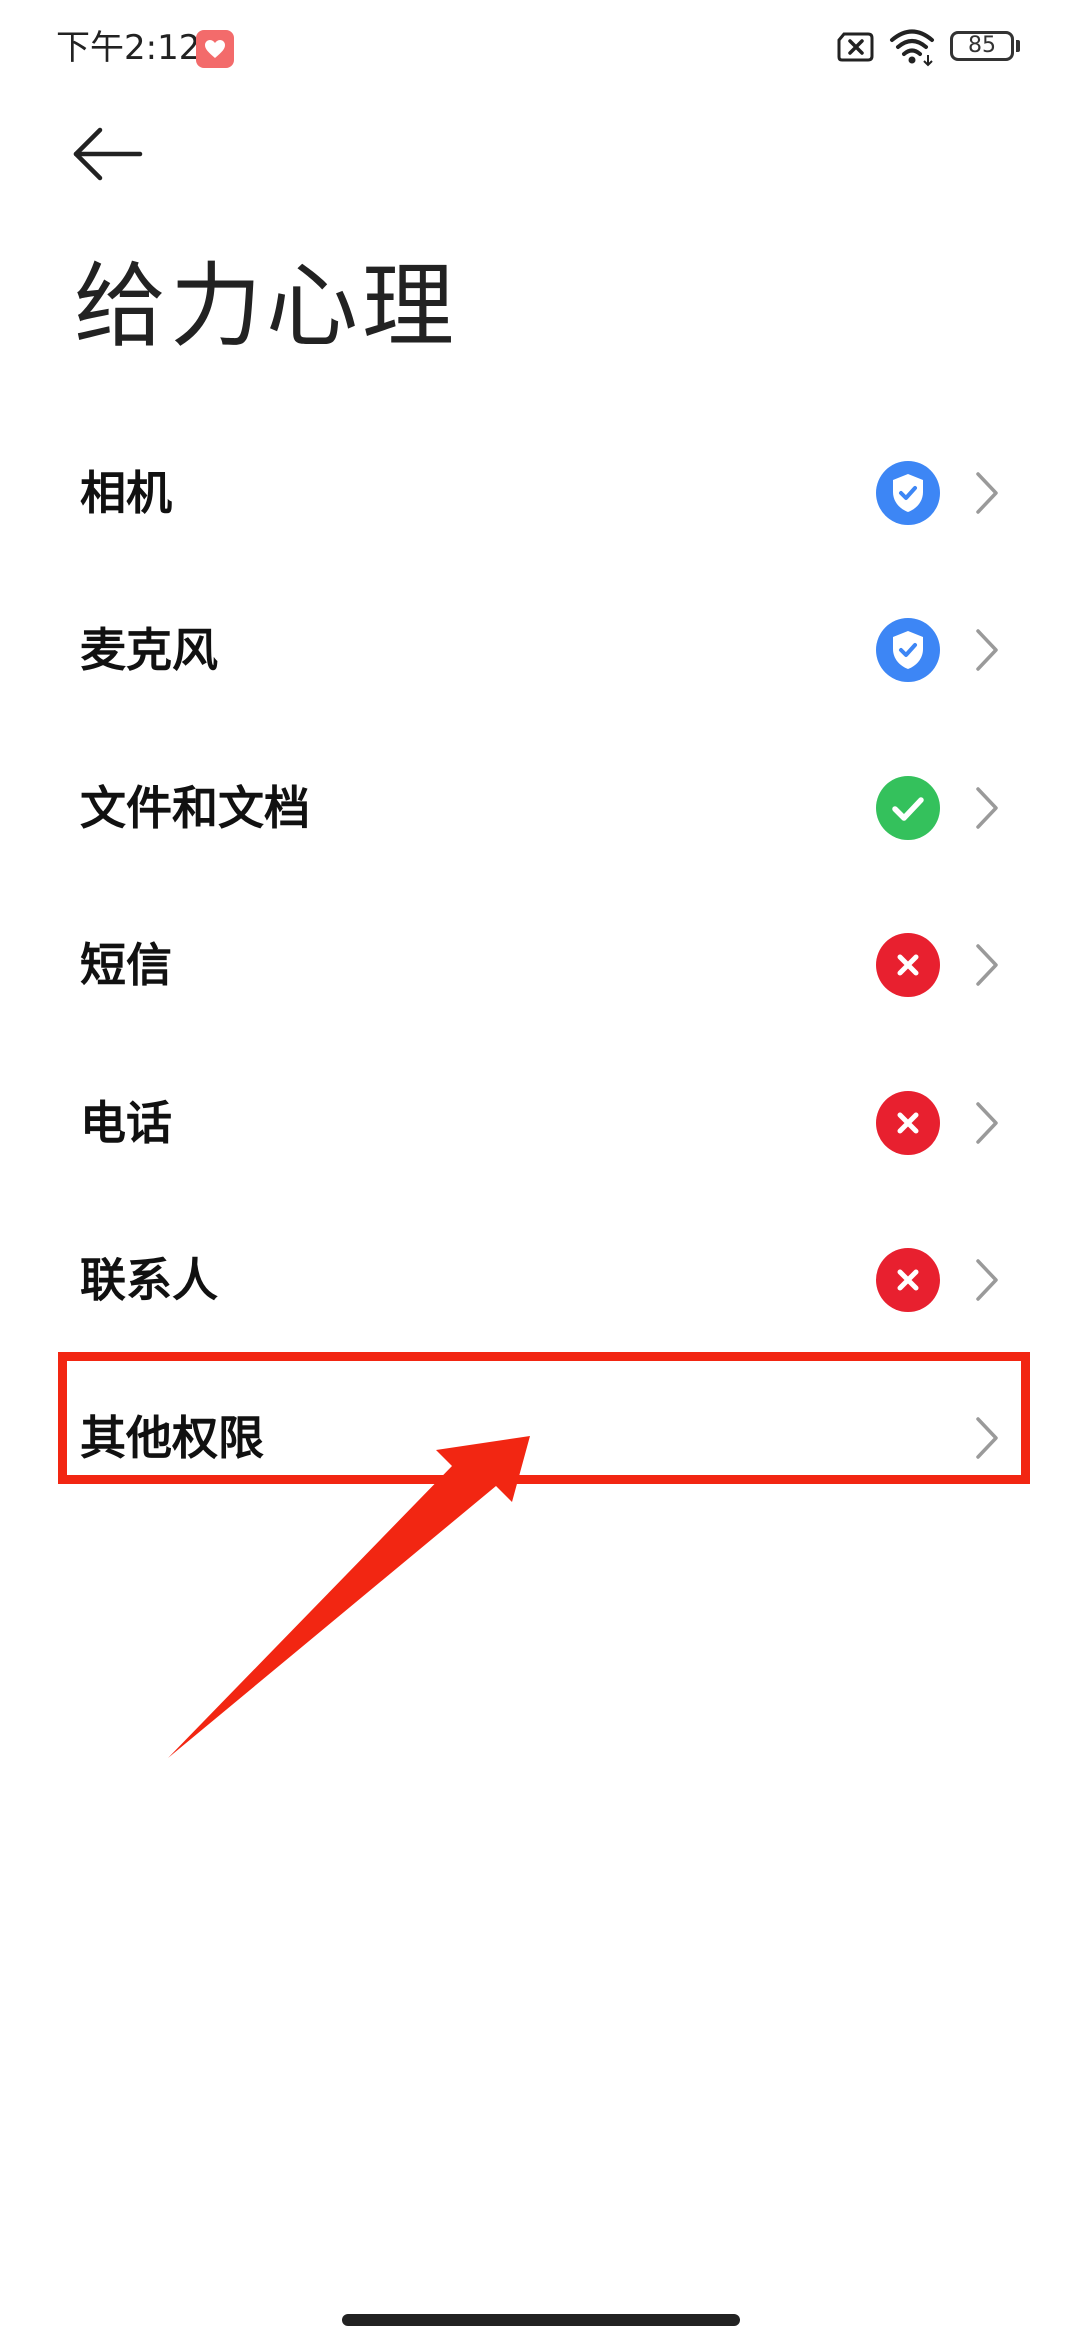 The height and width of the screenshot is (2340, 1080). Describe the element at coordinates (215, 49) in the screenshot. I see `heart-app-icon` at that location.